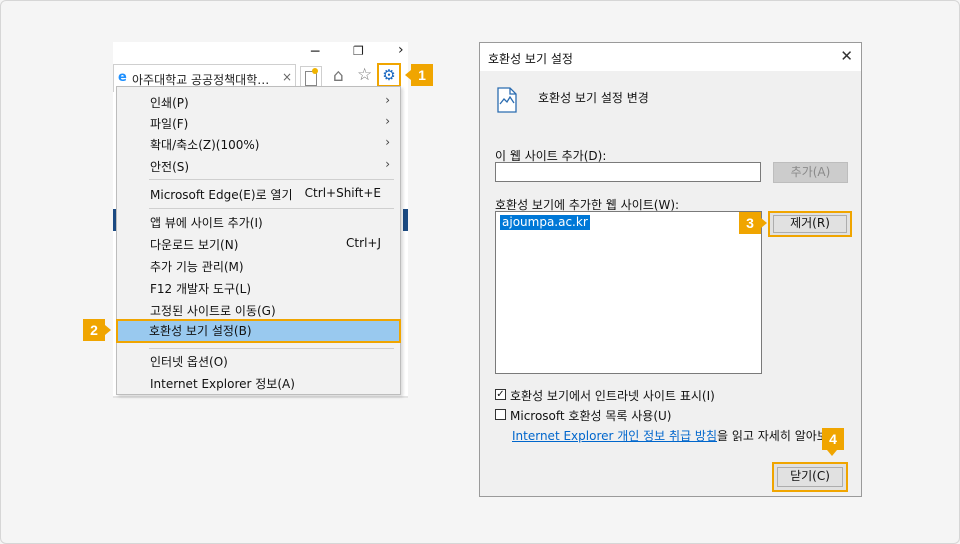 This screenshot has height=544, width=960. Describe the element at coordinates (258, 331) in the screenshot. I see `menu-item-compat-view-settings: 호환성 보기 설정(B)` at that location.